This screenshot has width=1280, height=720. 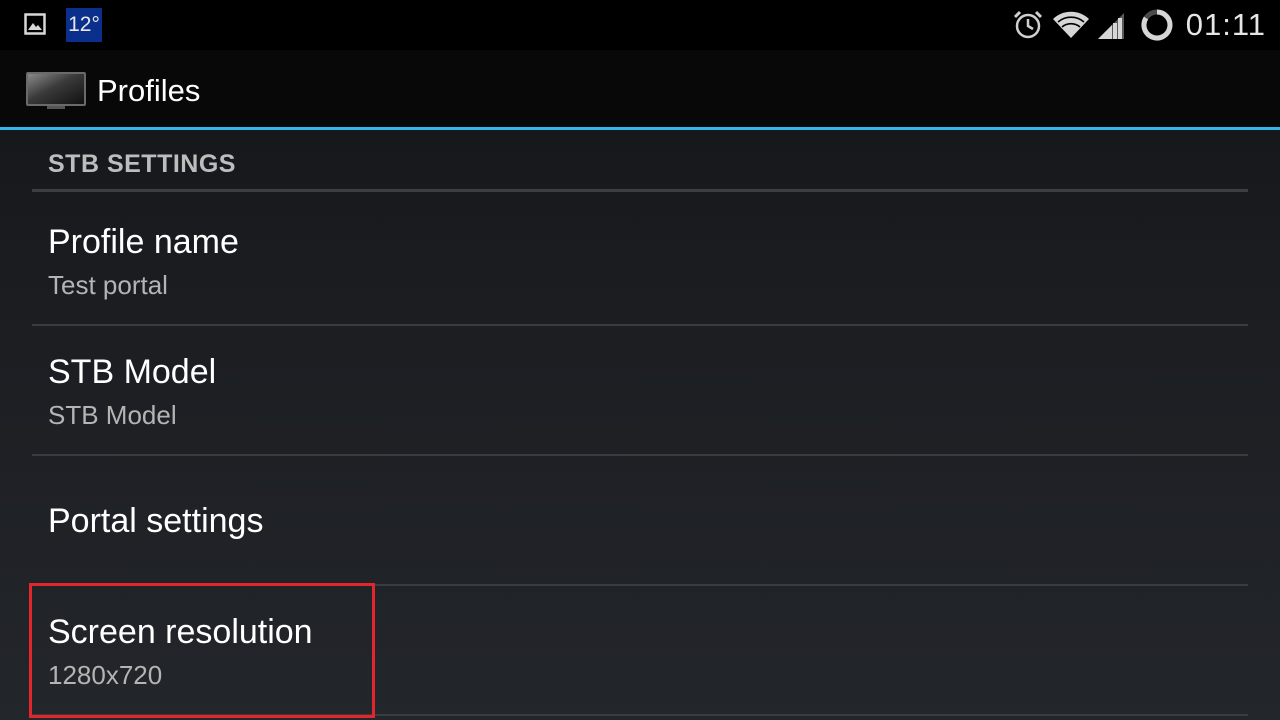 What do you see at coordinates (640, 25) in the screenshot?
I see `status-bar: 12° 01:11` at bounding box center [640, 25].